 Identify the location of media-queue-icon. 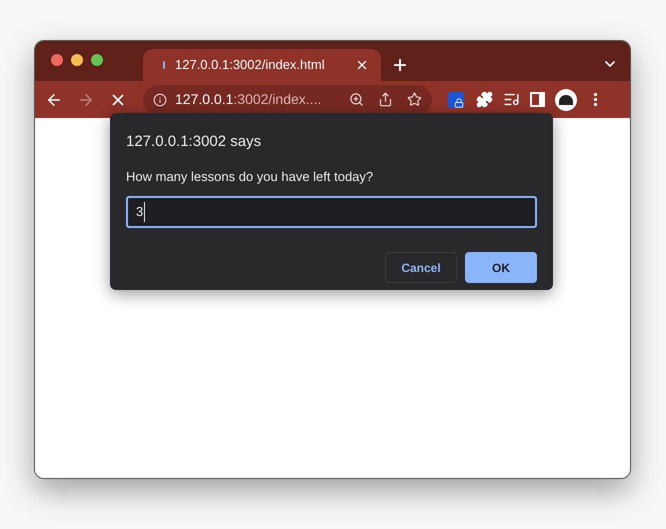
(511, 99).